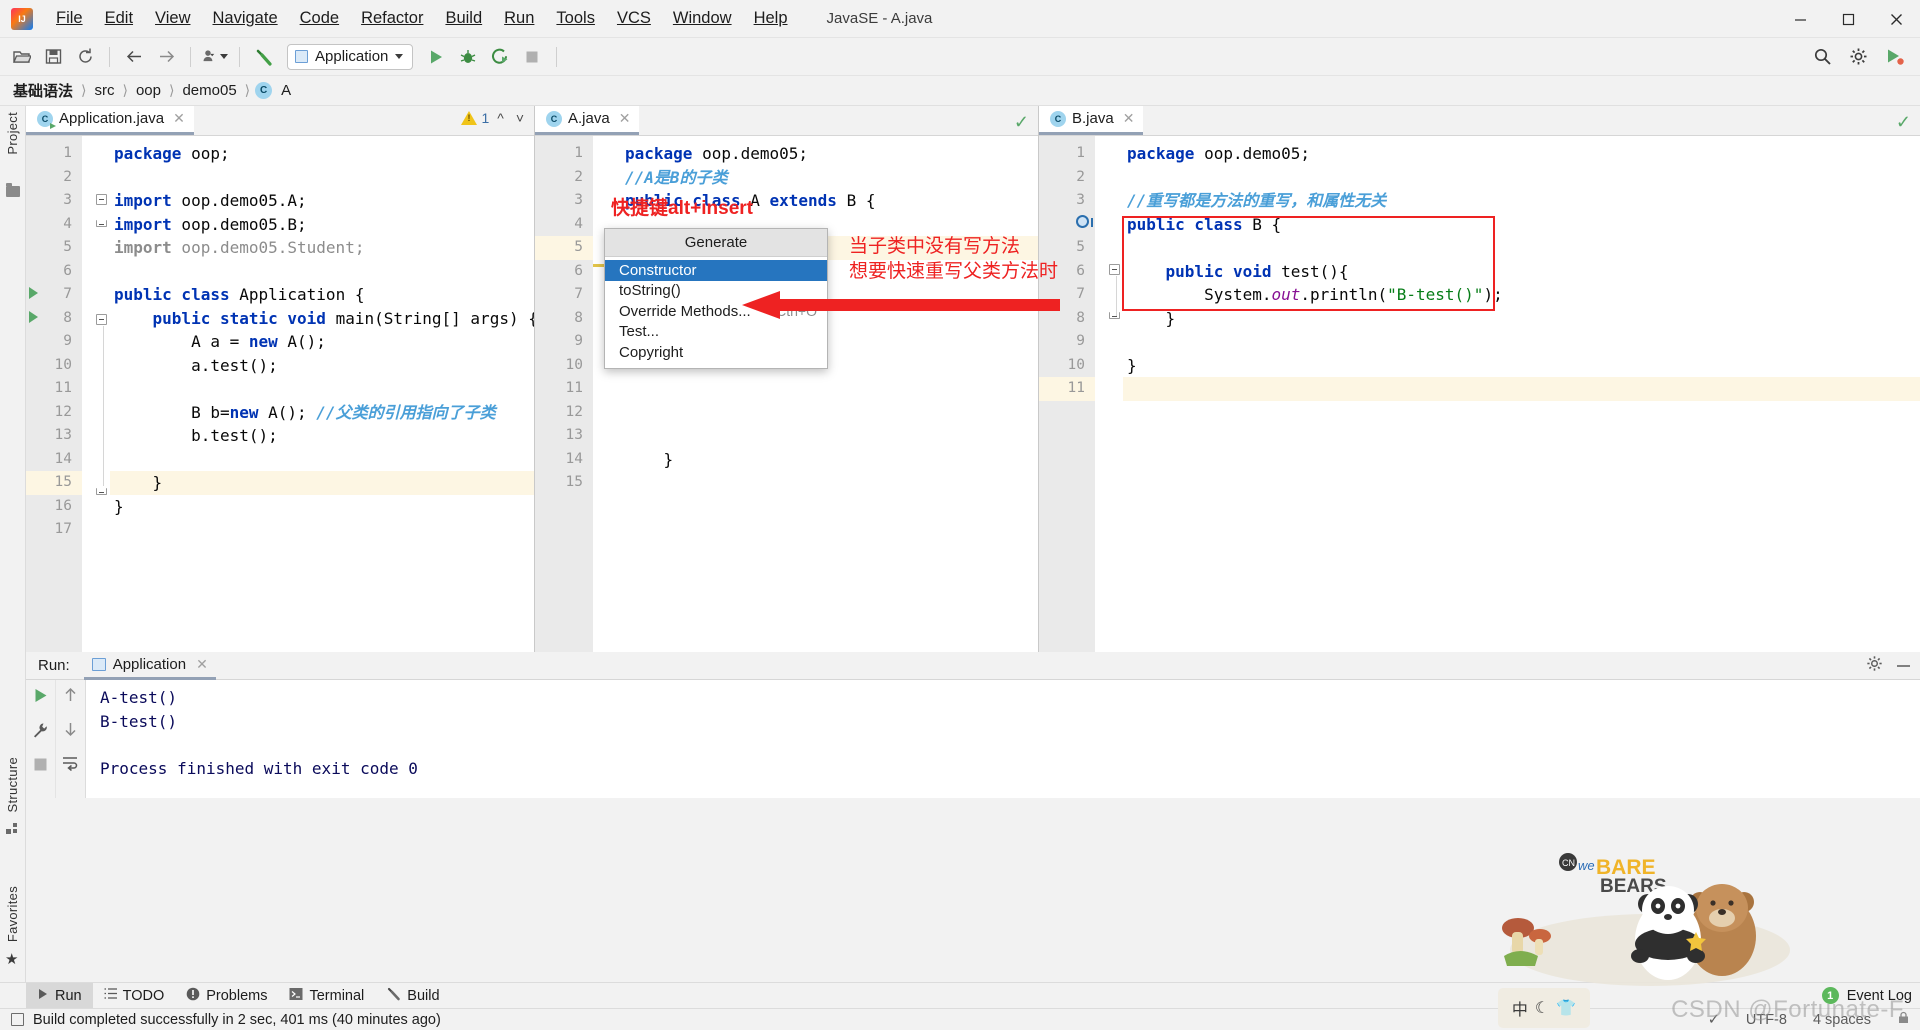  Describe the element at coordinates (209, 90) in the screenshot. I see `breadcrumb-item-demo05: demo05` at that location.